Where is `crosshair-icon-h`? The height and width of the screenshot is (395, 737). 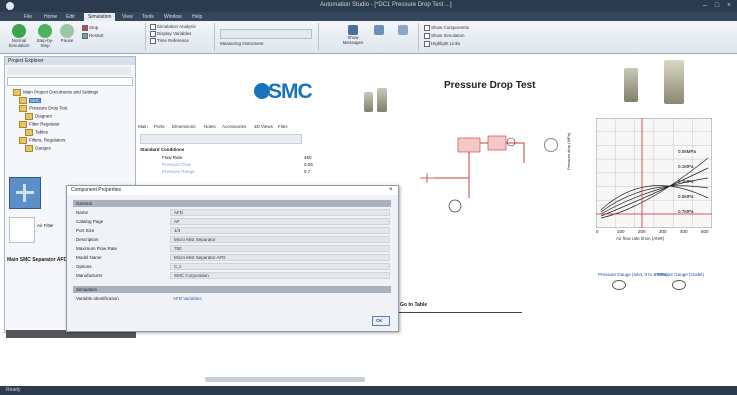 crosshair-icon-h is located at coordinates (25, 192).